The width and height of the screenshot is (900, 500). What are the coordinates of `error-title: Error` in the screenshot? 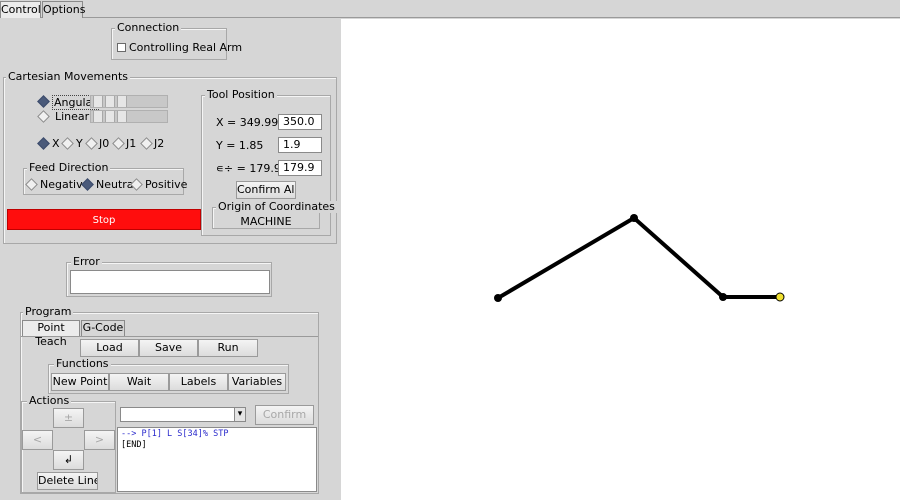 It's located at (86, 261).